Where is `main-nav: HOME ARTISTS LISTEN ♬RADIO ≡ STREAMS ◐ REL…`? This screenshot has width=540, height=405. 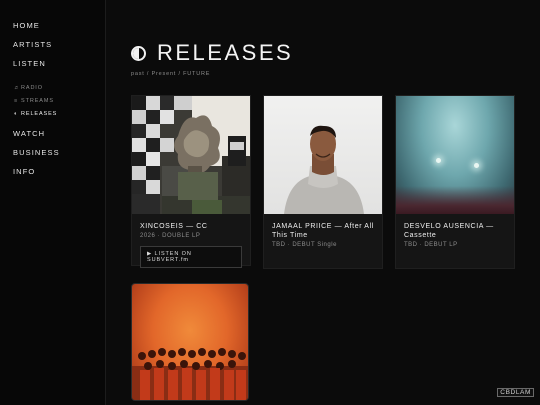 main-nav: HOME ARTISTS LISTEN ♬RADIO ≡ STREAMS ◐ REL… is located at coordinates (58, 102).